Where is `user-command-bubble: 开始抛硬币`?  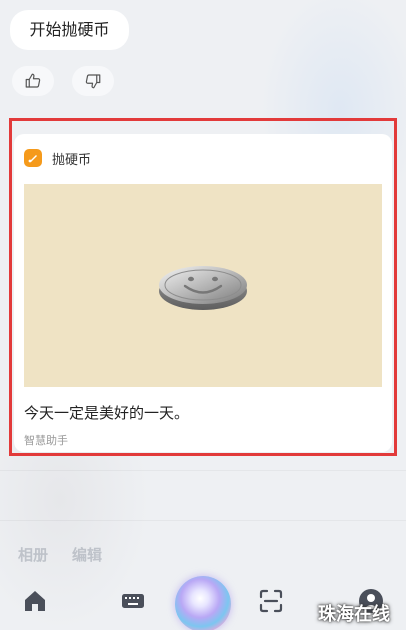
user-command-bubble: 开始抛硬币 is located at coordinates (69, 30).